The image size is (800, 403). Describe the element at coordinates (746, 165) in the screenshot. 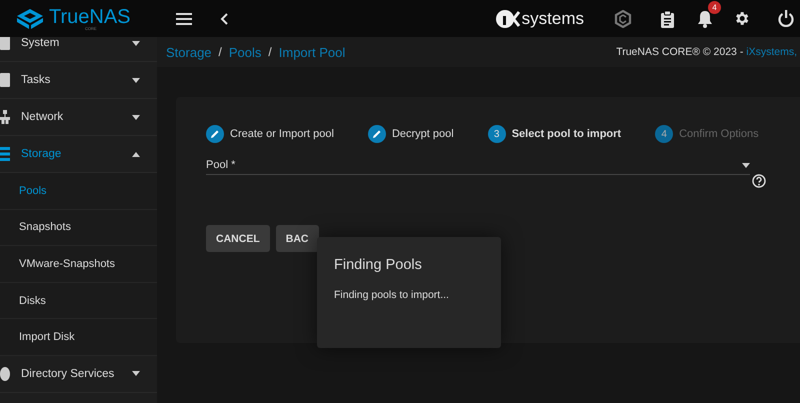

I see `dropdown-caret-icon` at that location.